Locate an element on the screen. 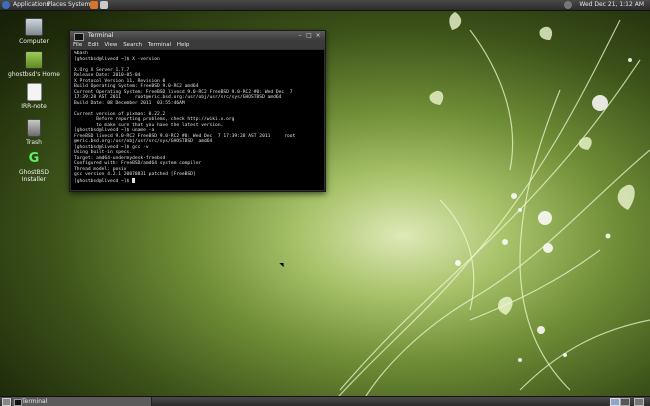 Image resolution: width=650 pixels, height=406 pixels. taskbar-item-terminal: Terminal is located at coordinates (82, 401).